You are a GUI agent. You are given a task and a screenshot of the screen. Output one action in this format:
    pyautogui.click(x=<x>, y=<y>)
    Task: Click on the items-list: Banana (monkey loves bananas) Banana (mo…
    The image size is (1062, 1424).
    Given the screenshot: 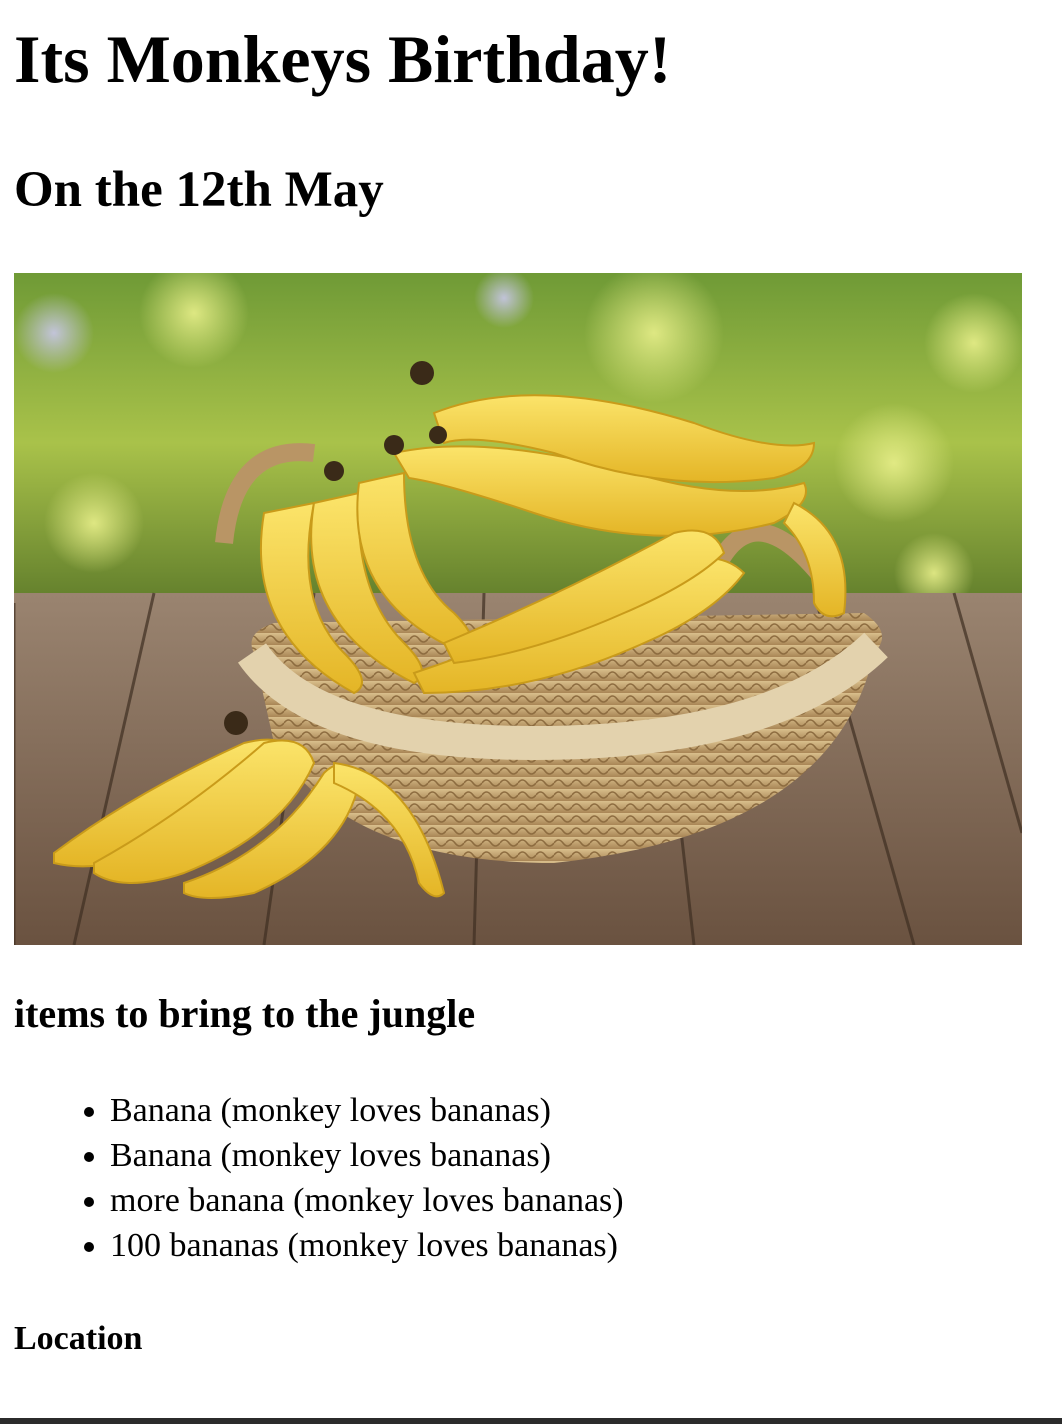 What is the action you would take?
    pyautogui.click(x=367, y=1178)
    